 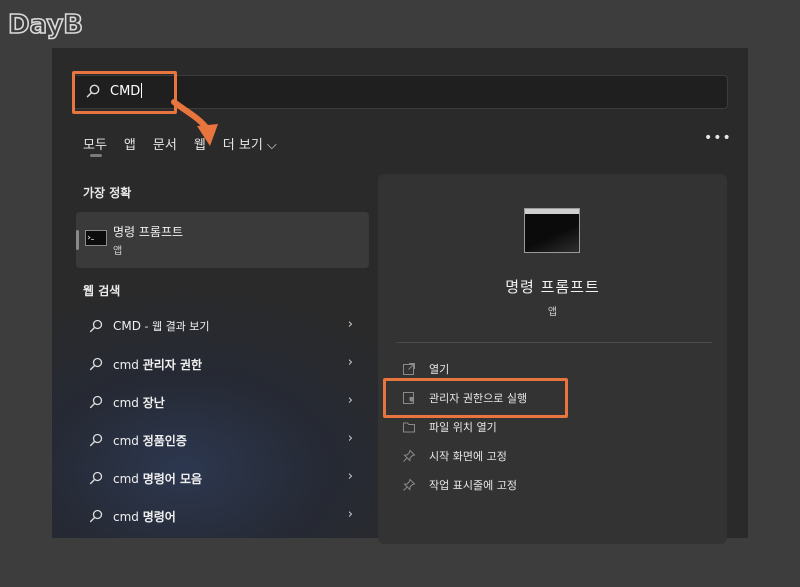 What do you see at coordinates (130, 143) in the screenshot?
I see `tab-apps: 앱` at bounding box center [130, 143].